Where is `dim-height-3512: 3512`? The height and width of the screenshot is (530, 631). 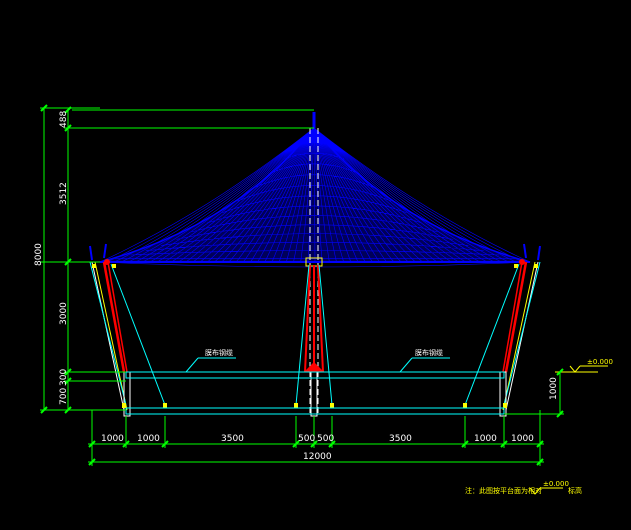
dim-height-3512: 3512 is located at coordinates (64, 193).